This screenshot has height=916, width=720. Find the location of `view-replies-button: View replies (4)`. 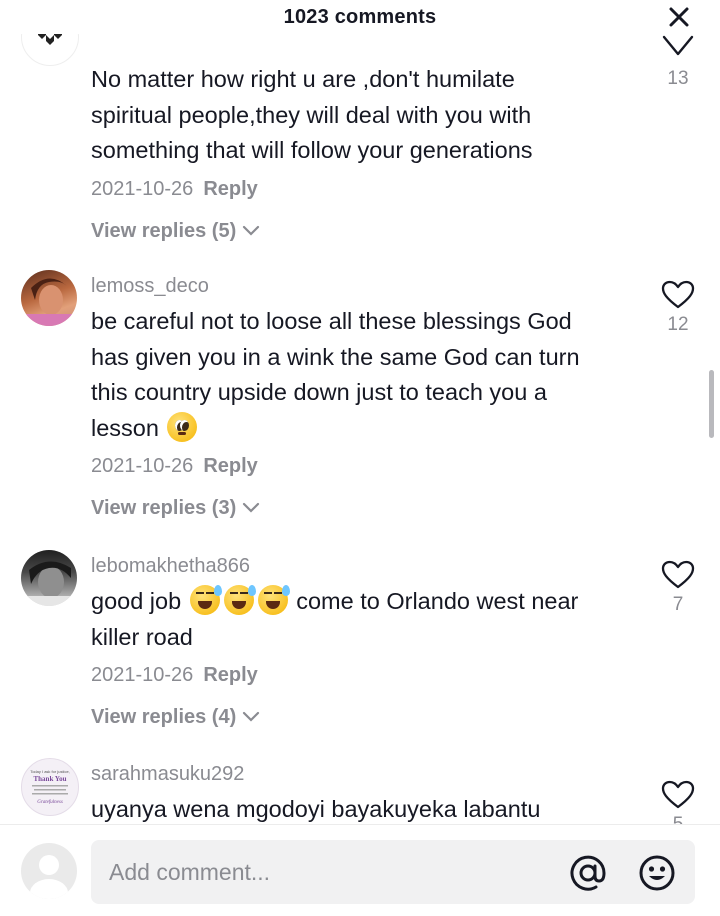

view-replies-button: View replies (4) is located at coordinates (175, 717).